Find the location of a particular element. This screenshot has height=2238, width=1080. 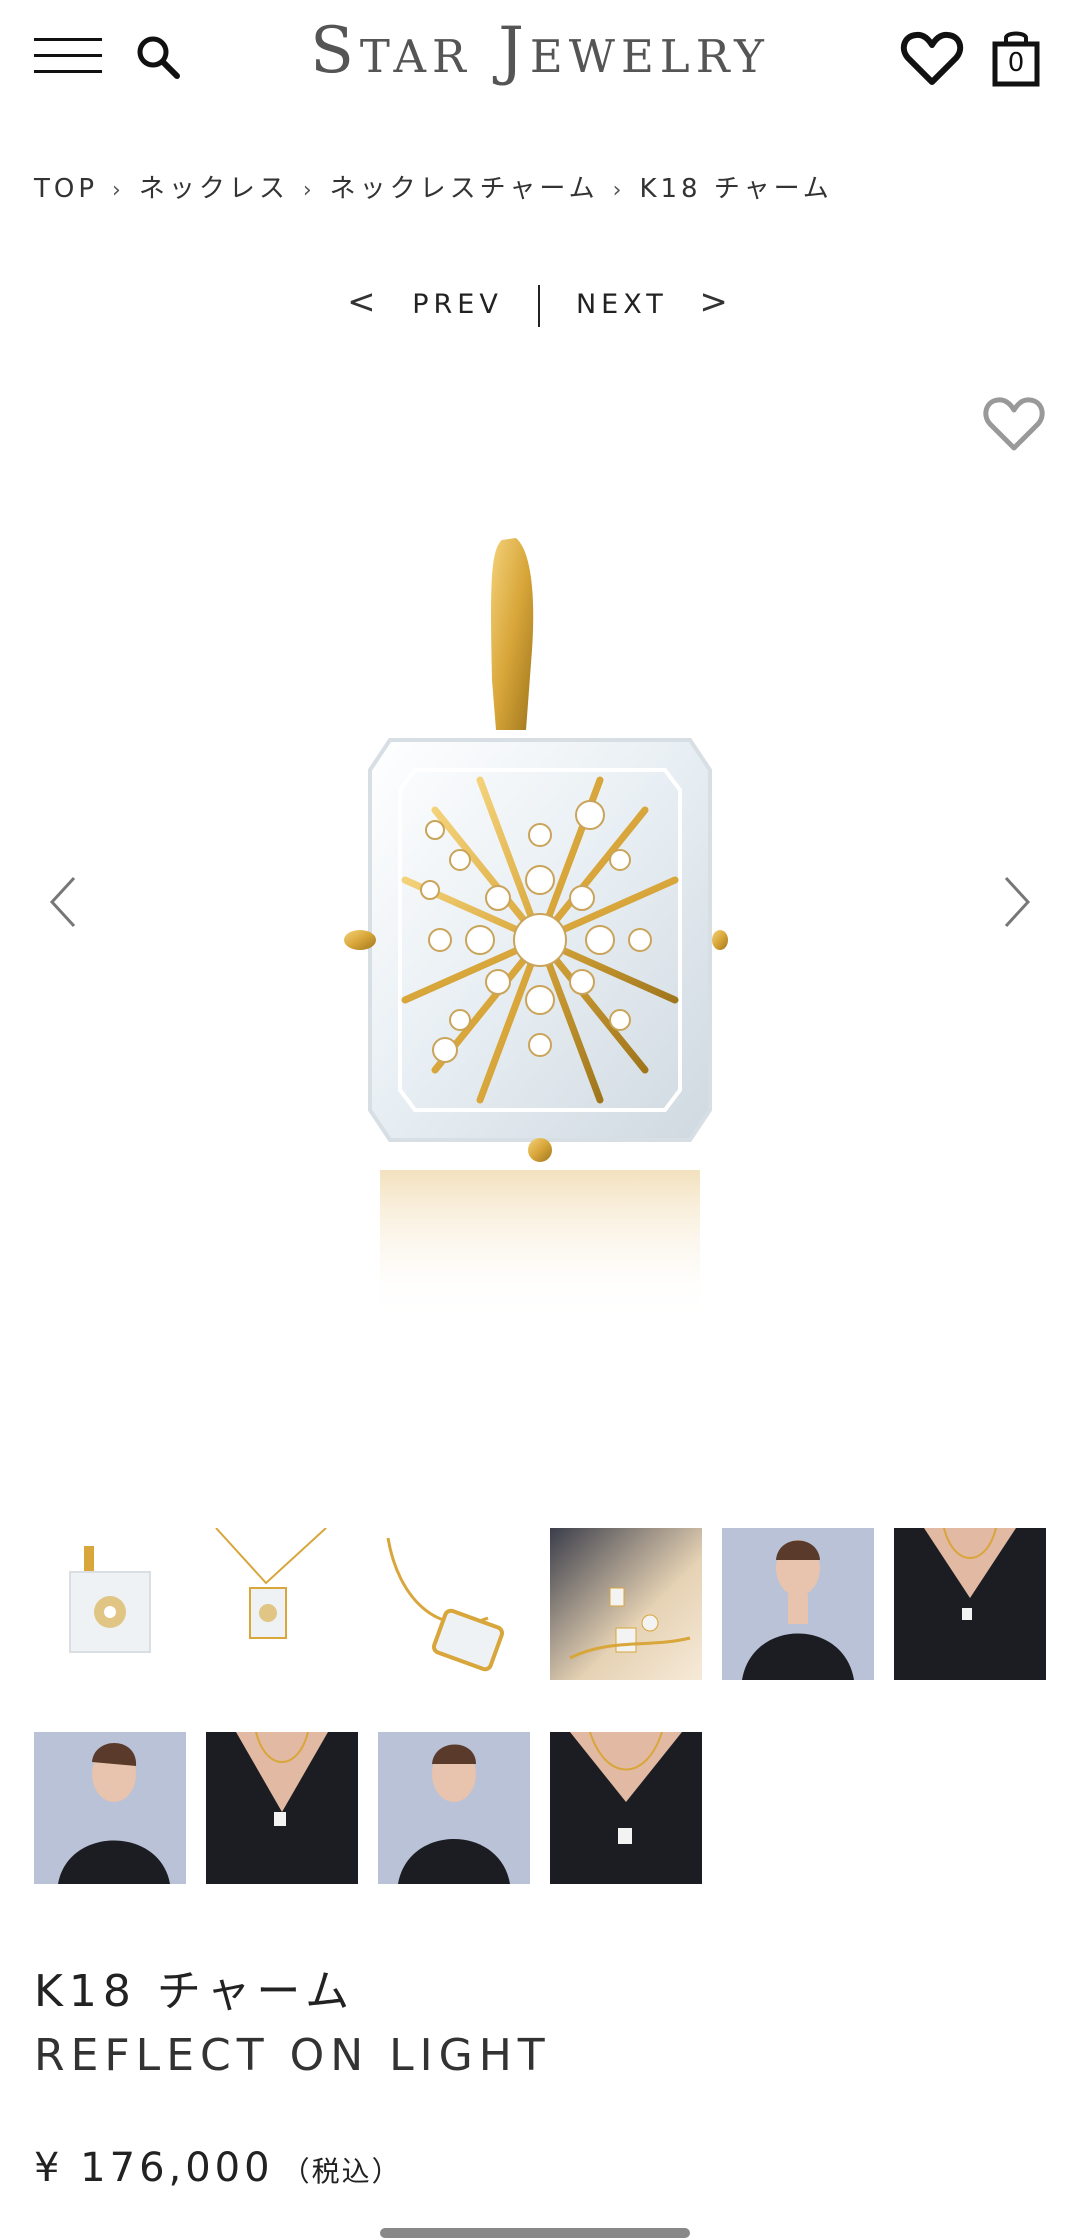

carousel-next-icon is located at coordinates (1016, 902).